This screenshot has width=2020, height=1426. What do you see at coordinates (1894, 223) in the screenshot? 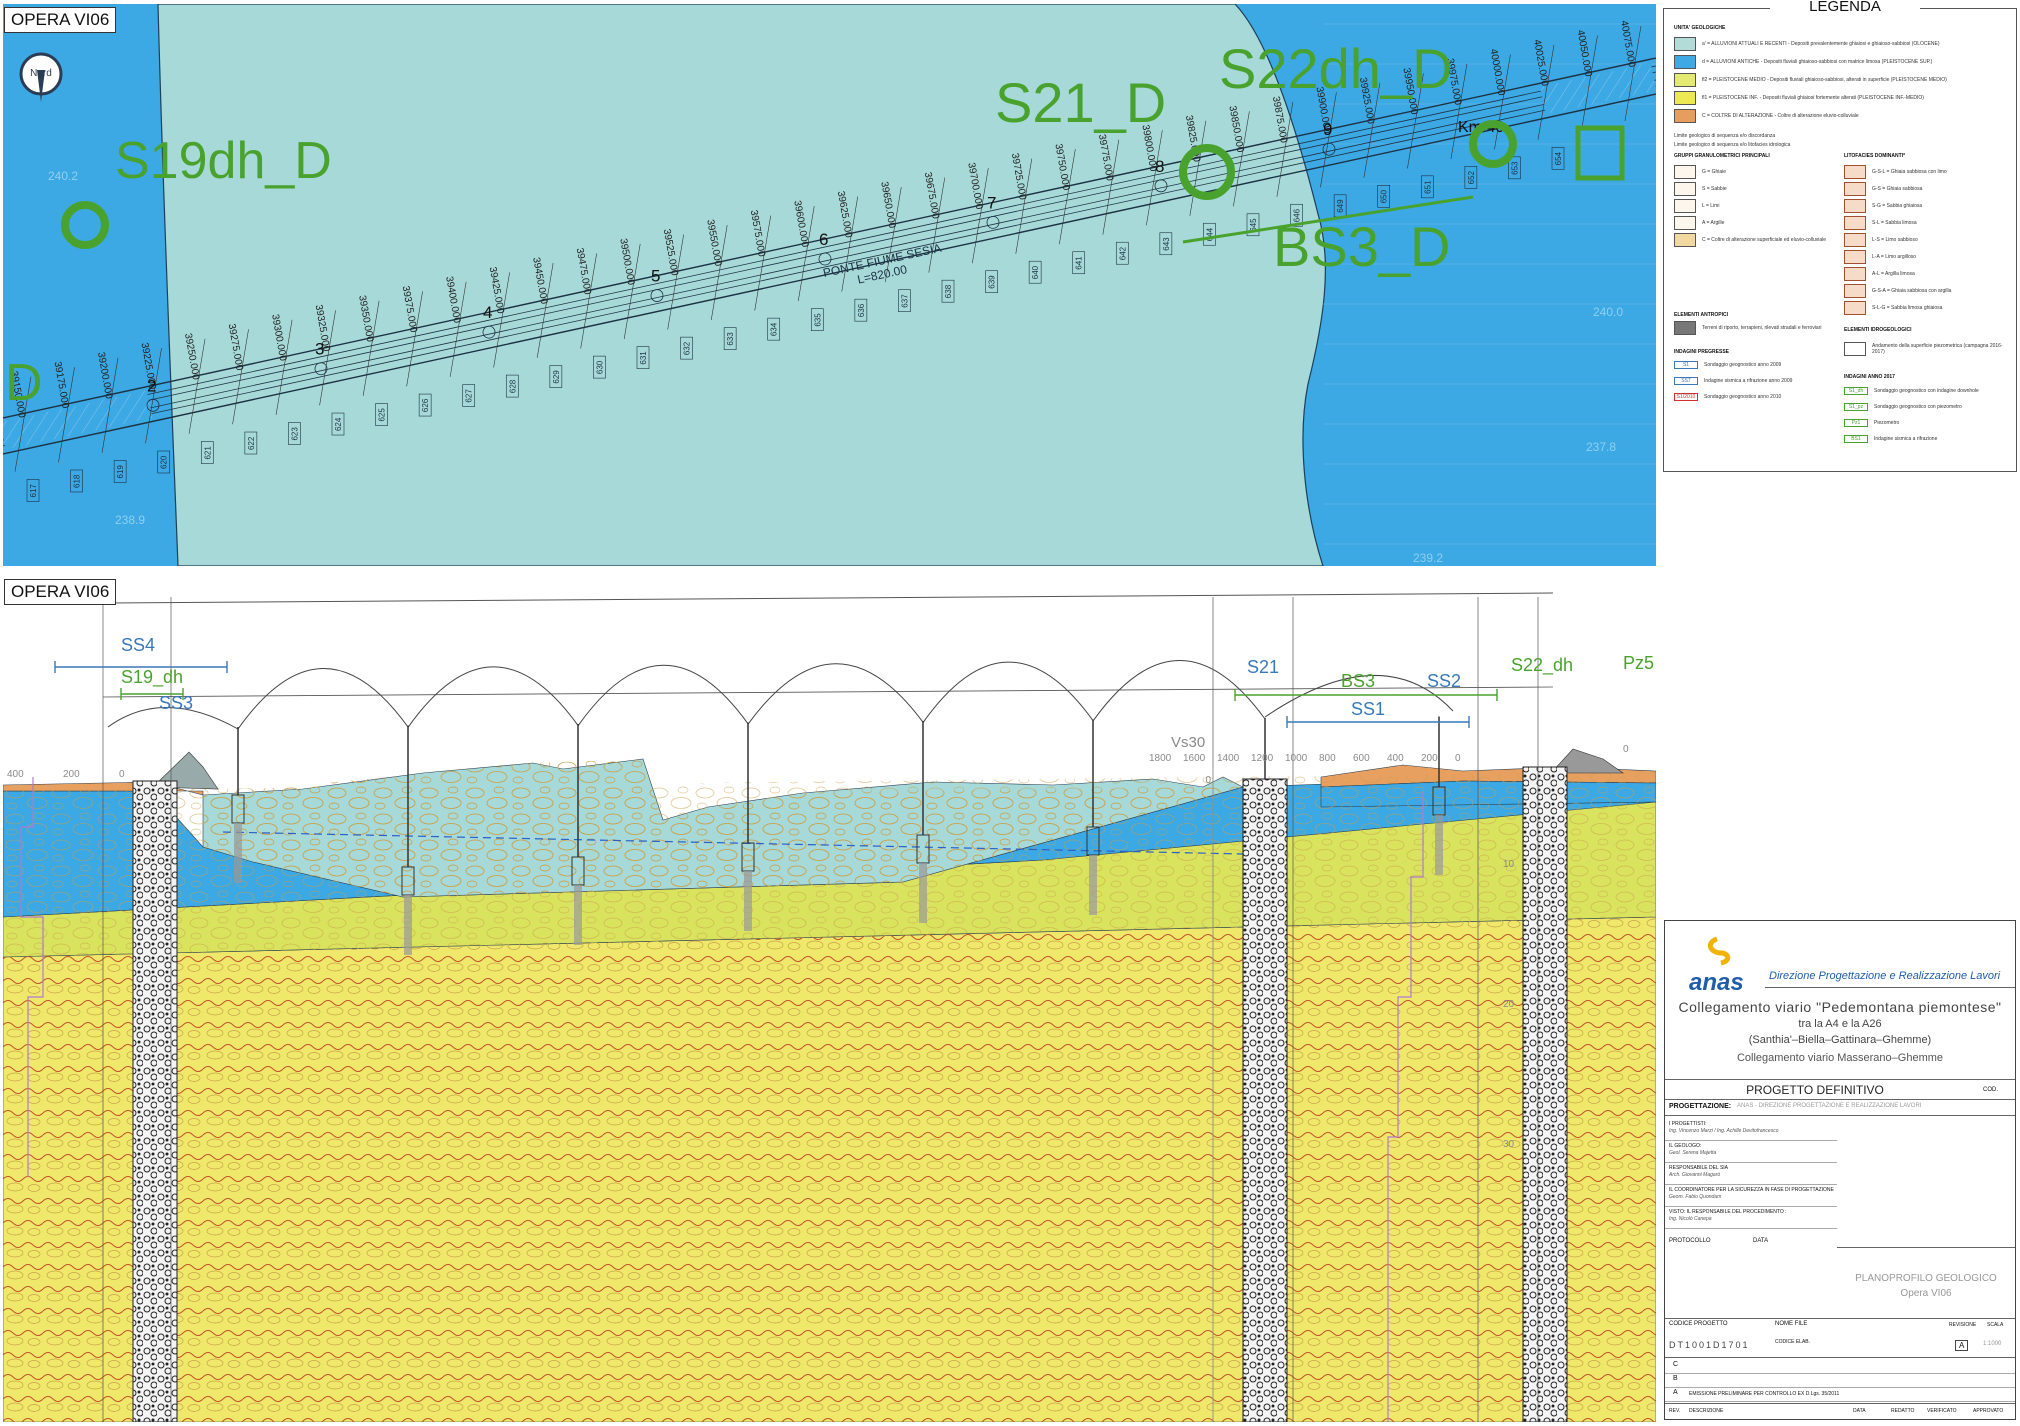
I see `legend-litho-text: S-L = Sabbia limosa` at bounding box center [1894, 223].